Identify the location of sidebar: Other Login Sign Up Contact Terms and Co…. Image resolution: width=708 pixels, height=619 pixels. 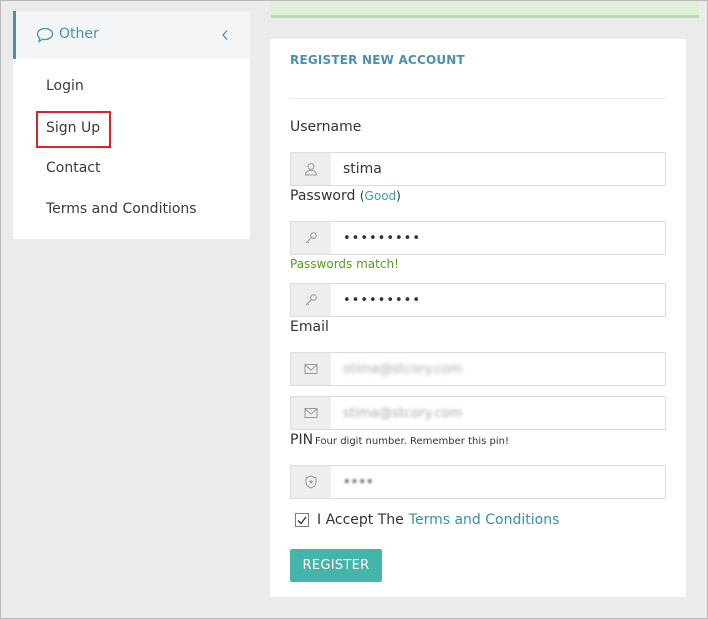
(131, 125).